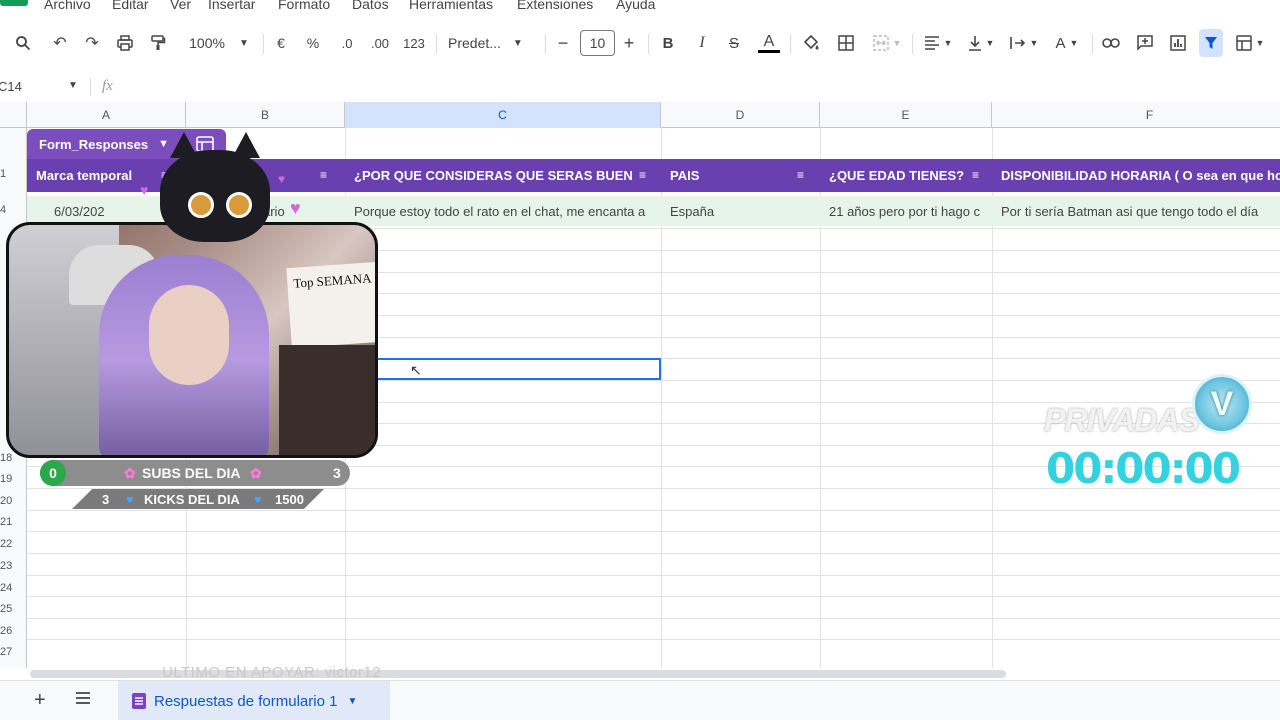  I want to click on font-size-input: 10, so click(597, 43).